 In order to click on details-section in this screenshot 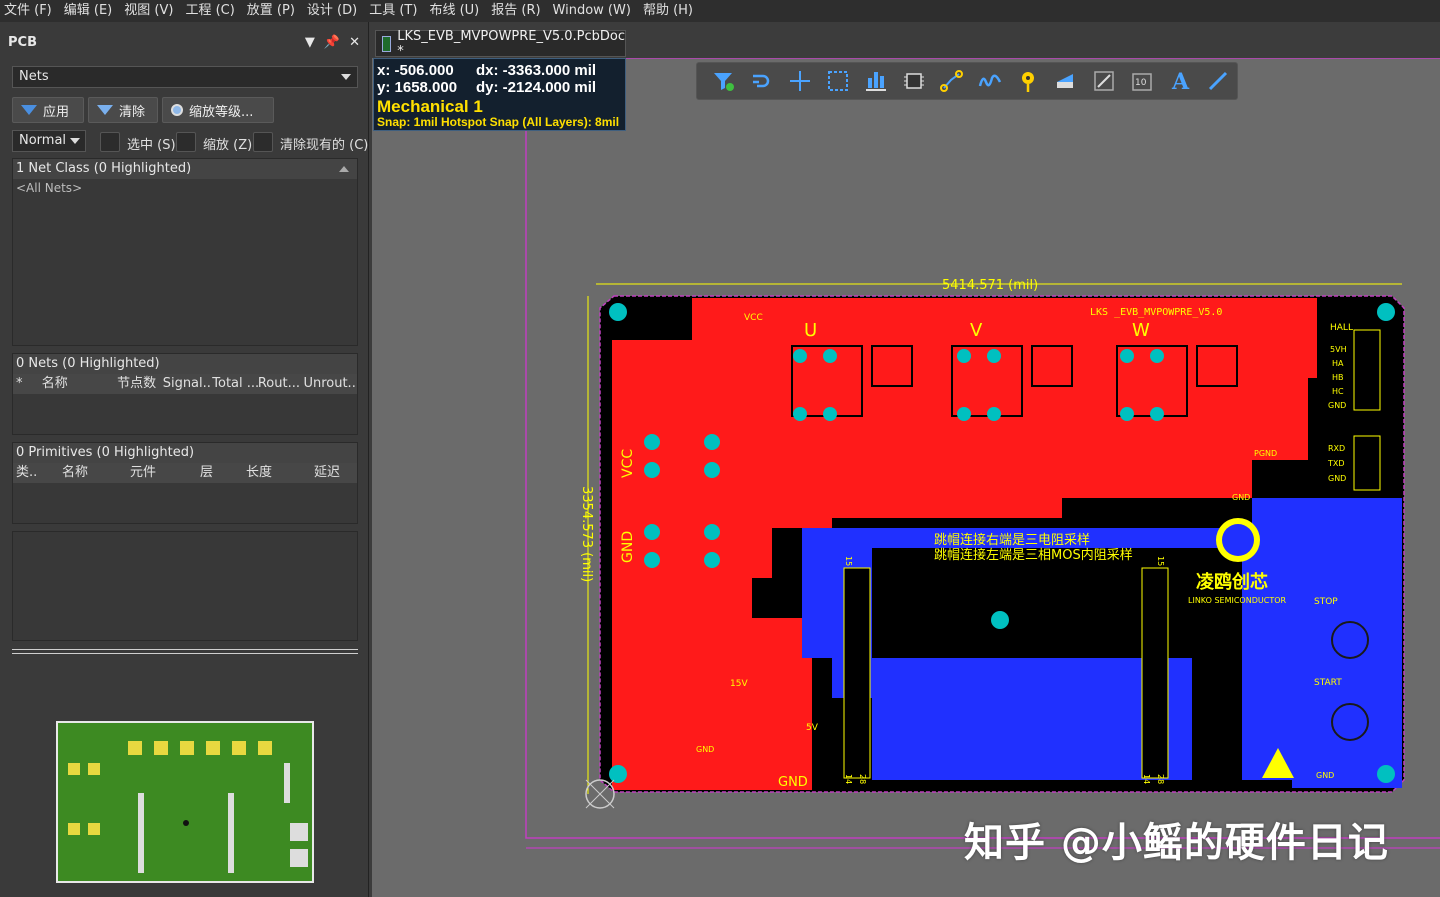, I will do `click(185, 586)`.